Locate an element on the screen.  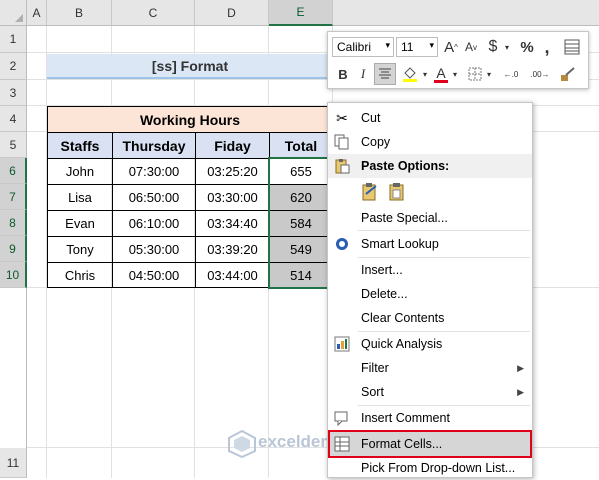
comma-style-button: , is located at coordinates (547, 47).